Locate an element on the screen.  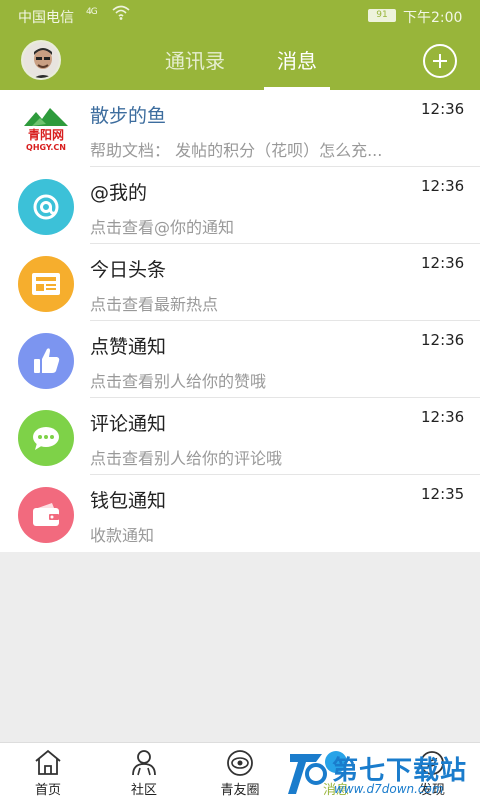
message-preview: 点击查看别人给你的赞哦 is located at coordinates (178, 381).